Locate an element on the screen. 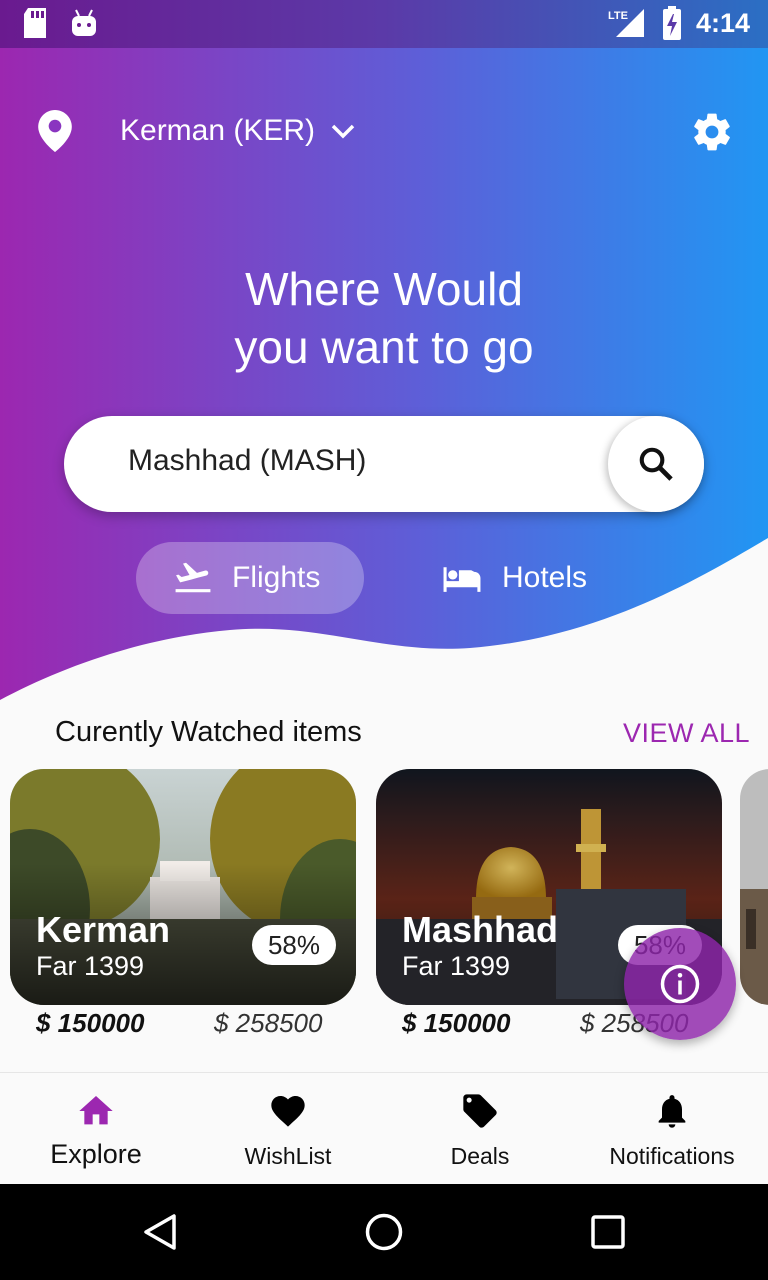  tab-flights-label: Flights is located at coordinates (276, 577).